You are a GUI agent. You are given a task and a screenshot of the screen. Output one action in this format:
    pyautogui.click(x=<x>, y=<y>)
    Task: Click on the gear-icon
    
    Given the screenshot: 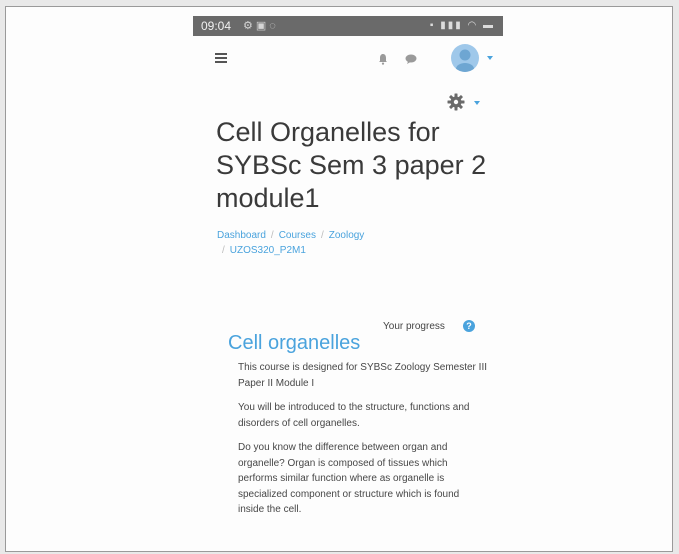 What is the action you would take?
    pyautogui.click(x=456, y=102)
    